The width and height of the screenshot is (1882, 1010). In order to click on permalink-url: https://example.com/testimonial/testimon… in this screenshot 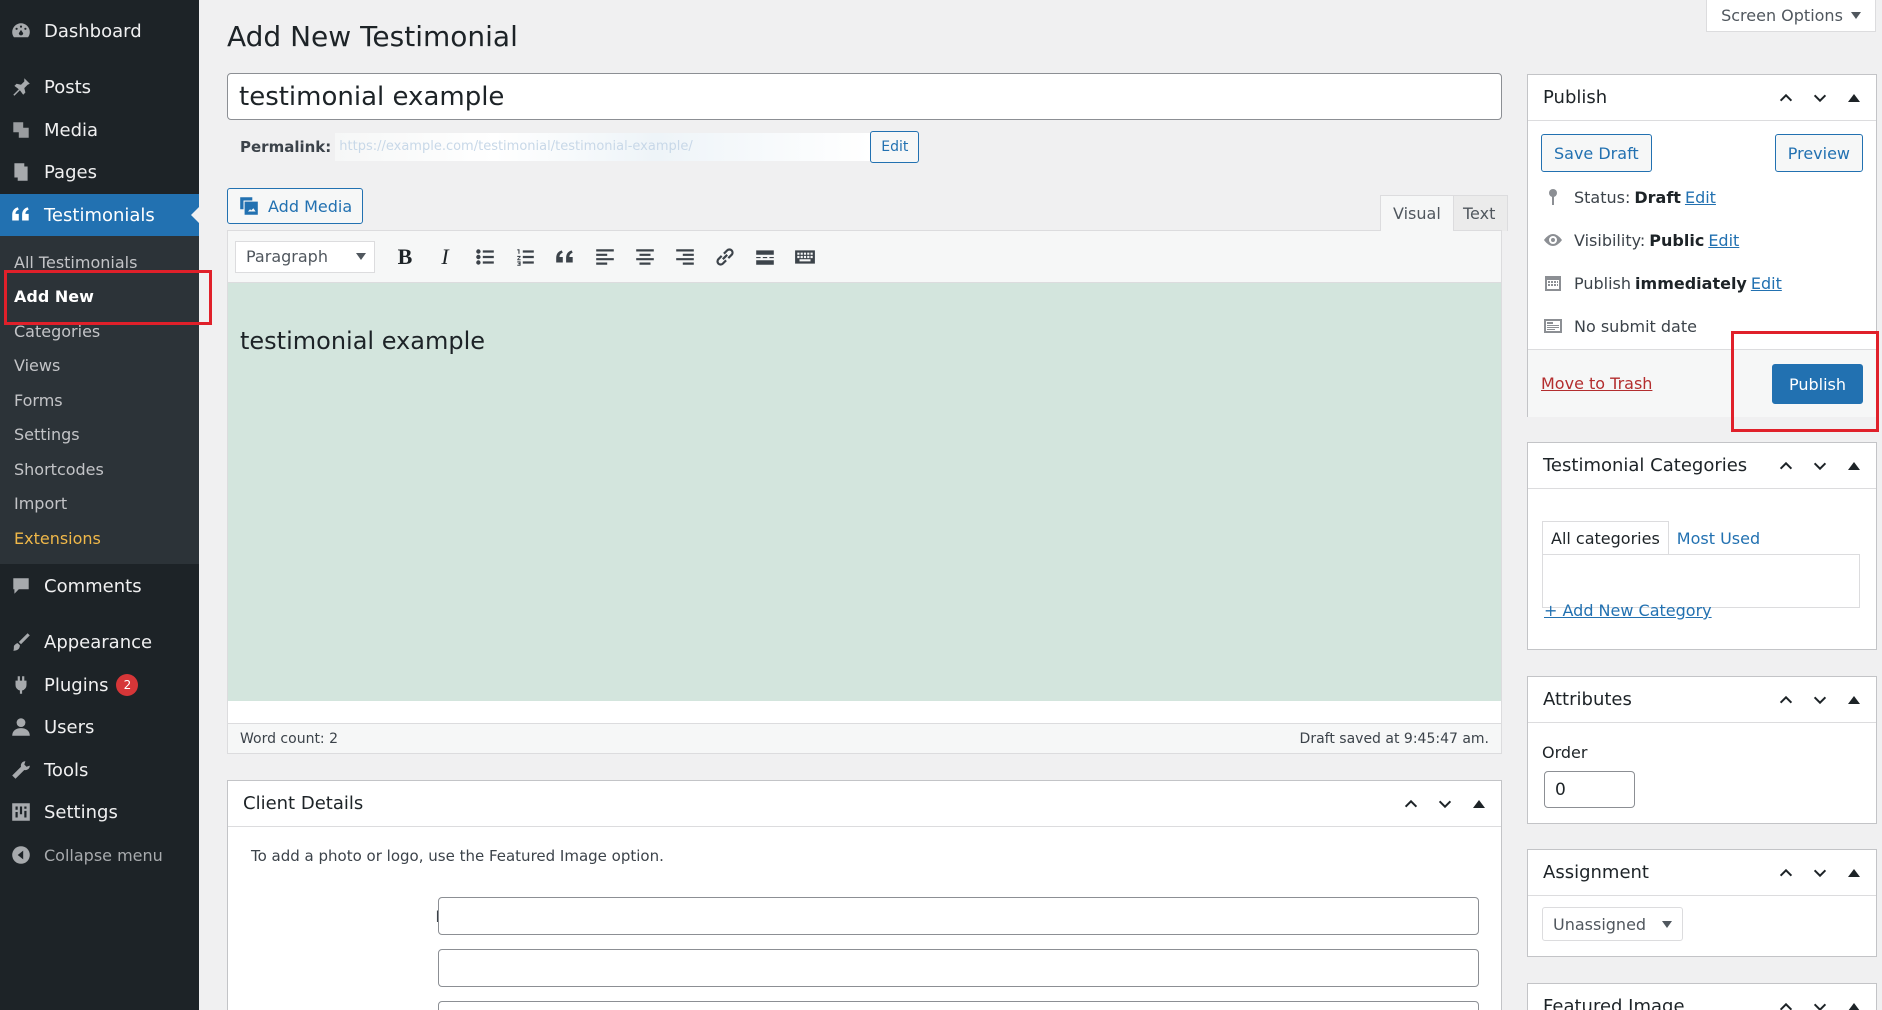, I will do `click(603, 147)`.